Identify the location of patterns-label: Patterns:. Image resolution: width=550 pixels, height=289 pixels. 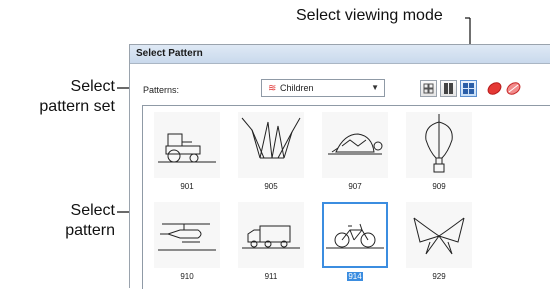
(161, 90).